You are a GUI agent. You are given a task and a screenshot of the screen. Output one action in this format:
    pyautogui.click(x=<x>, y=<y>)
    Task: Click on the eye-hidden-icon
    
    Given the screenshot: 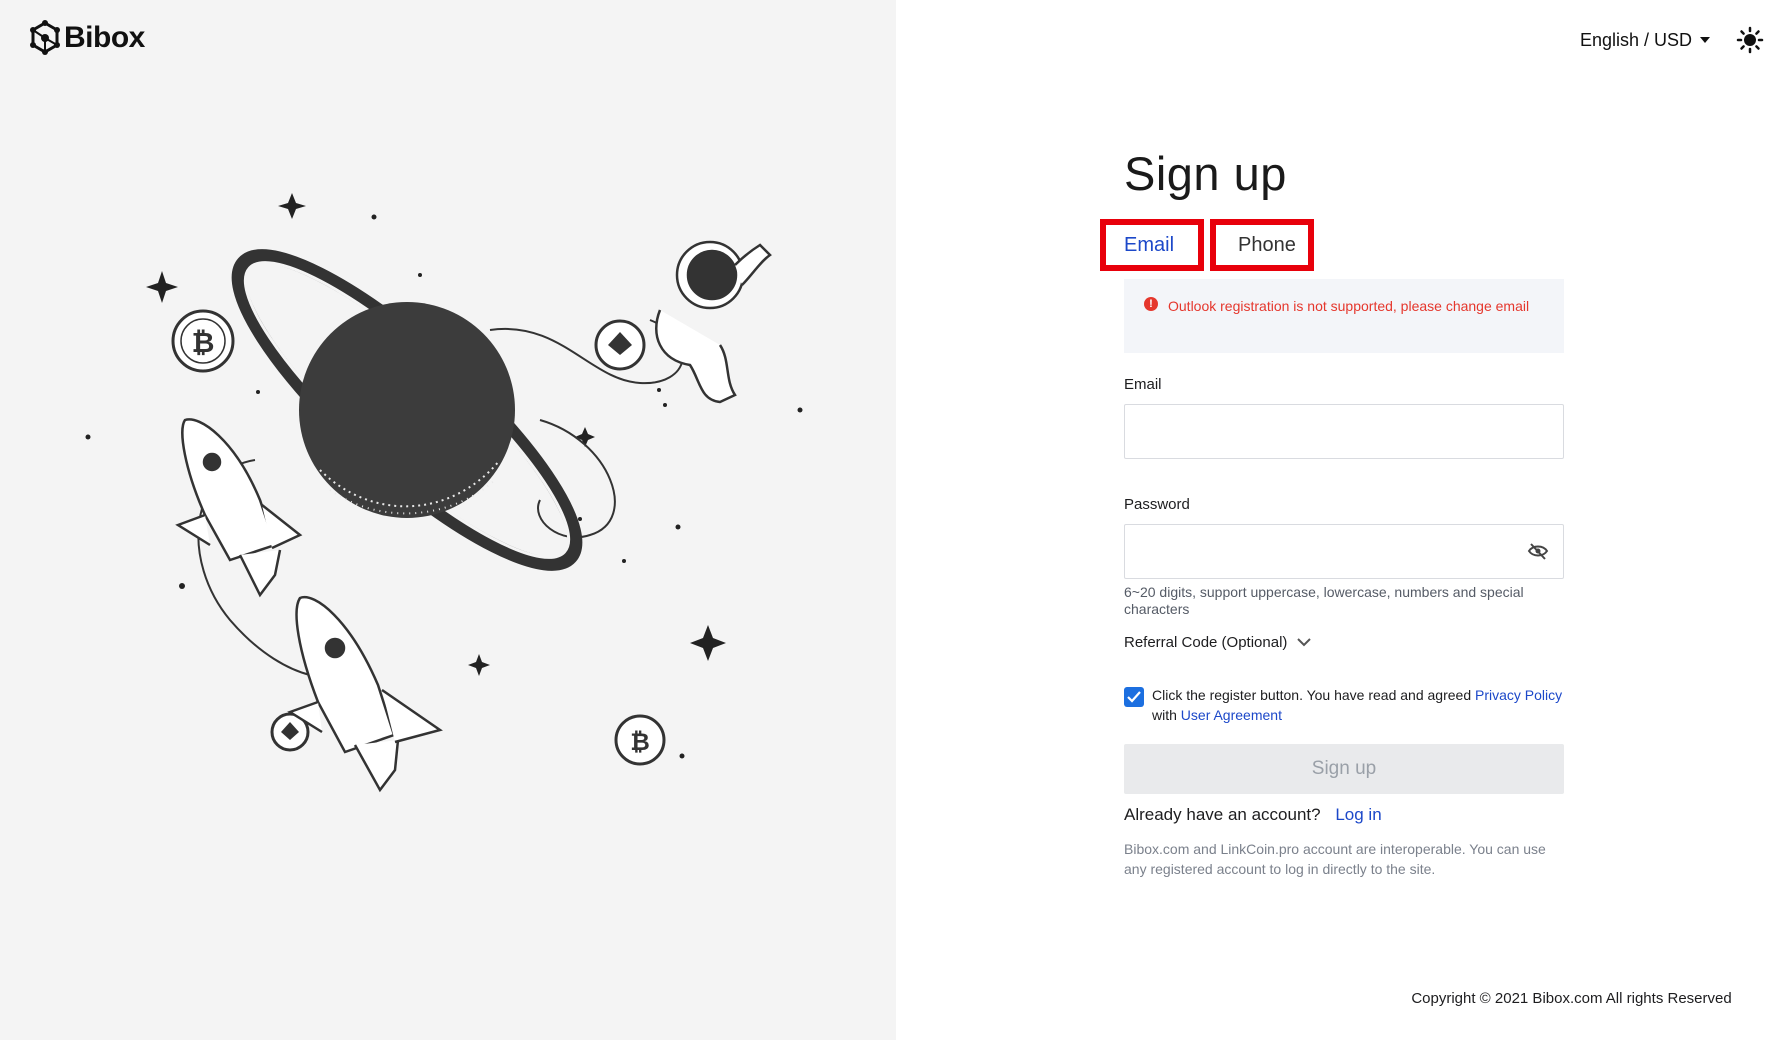 What is the action you would take?
    pyautogui.click(x=1538, y=552)
    